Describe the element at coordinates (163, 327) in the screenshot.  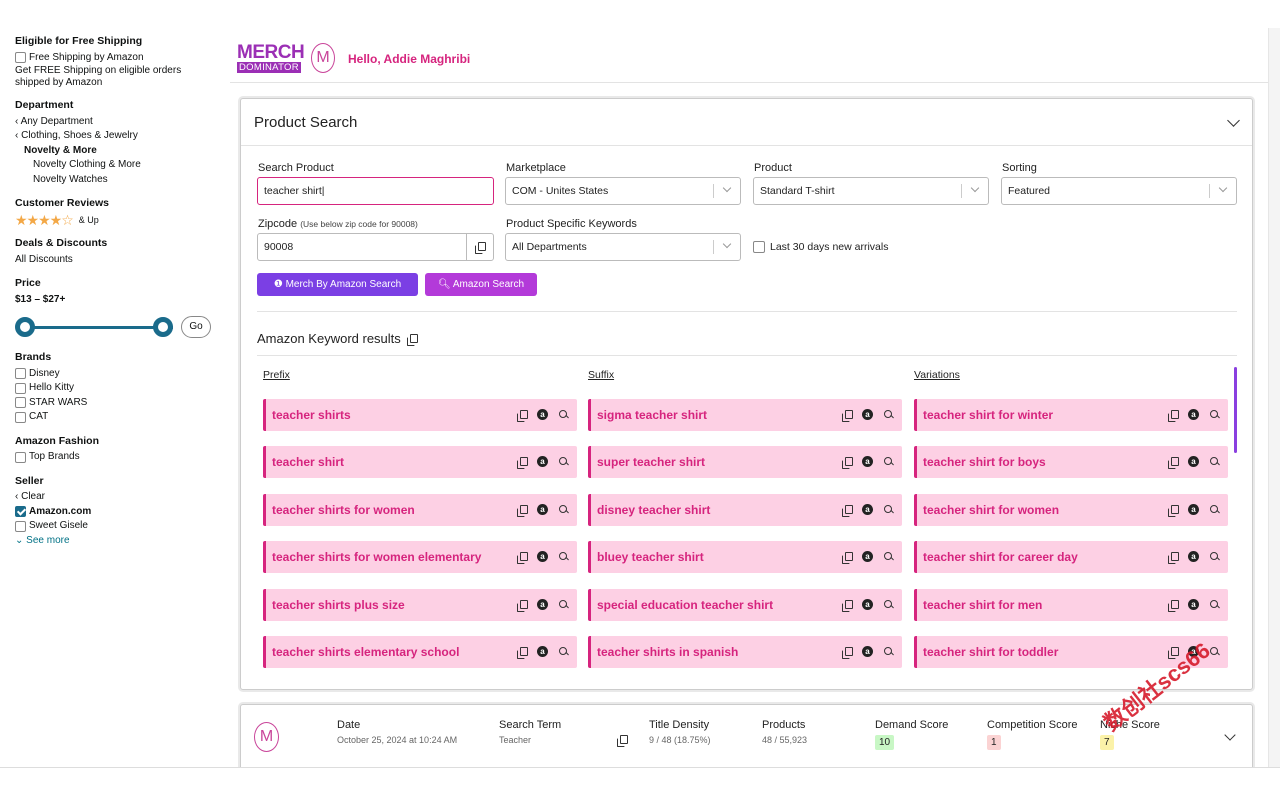
I see `slider-max-handle` at that location.